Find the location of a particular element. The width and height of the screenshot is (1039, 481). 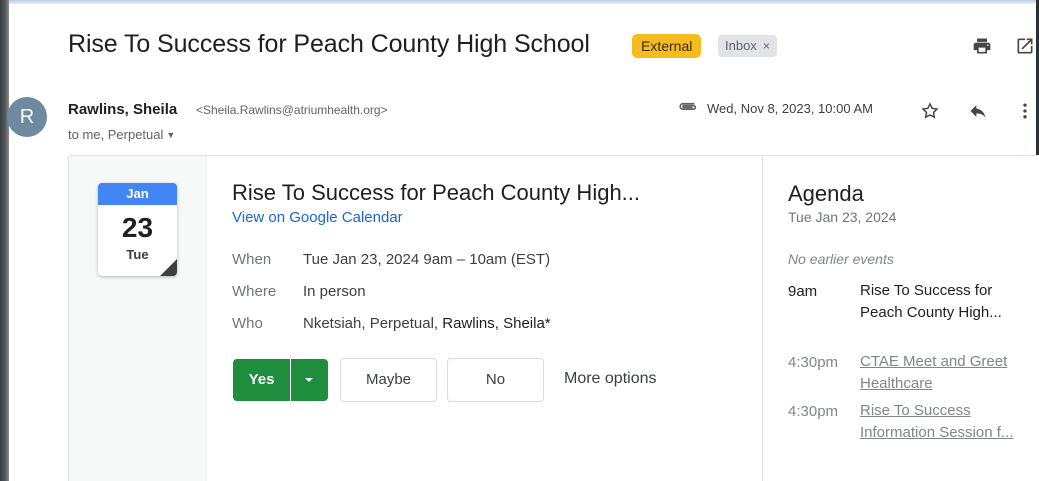

view-on-google-calendar-link: View on Google Calendar is located at coordinates (317, 217).